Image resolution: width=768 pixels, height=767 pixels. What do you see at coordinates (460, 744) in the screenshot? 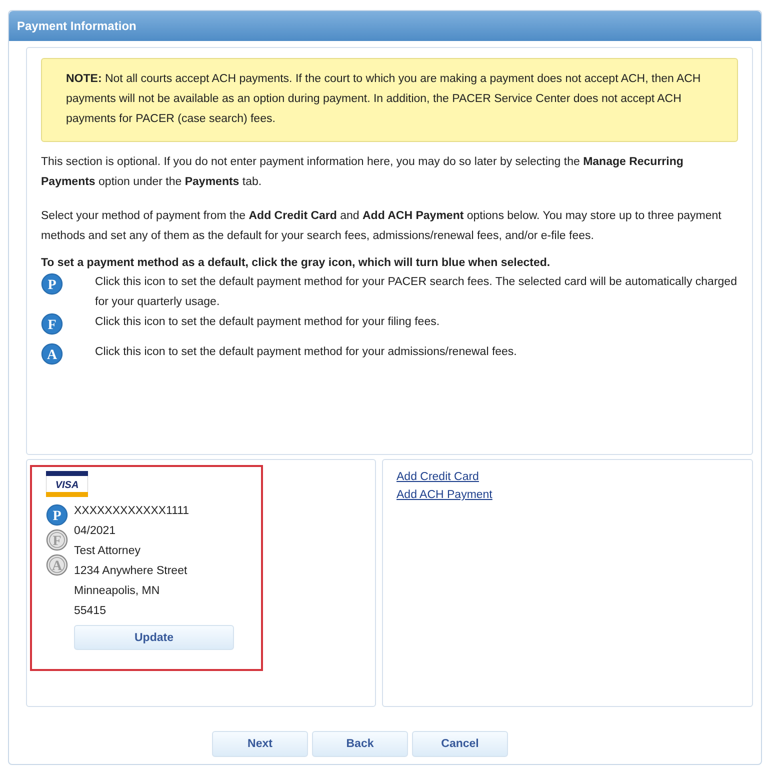
I see `nav-button: Cancel` at bounding box center [460, 744].